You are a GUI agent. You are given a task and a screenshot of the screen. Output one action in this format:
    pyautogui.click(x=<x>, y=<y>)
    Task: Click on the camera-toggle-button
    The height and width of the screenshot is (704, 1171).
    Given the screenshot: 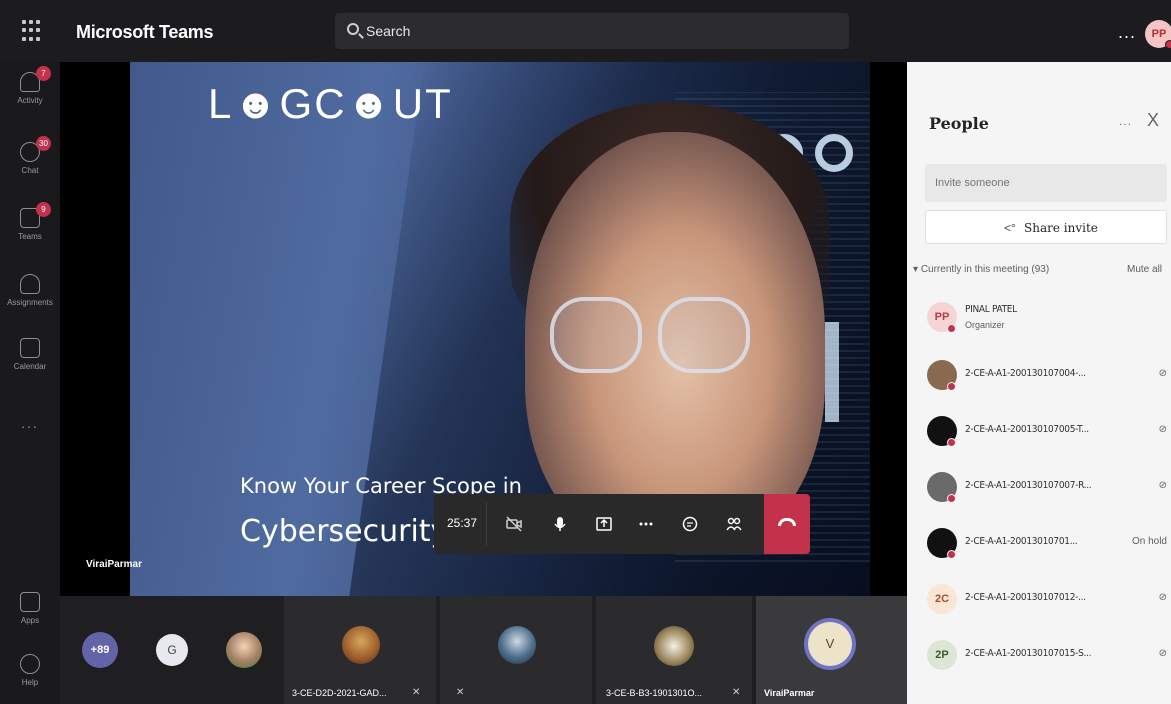 What is the action you would take?
    pyautogui.click(x=514, y=524)
    